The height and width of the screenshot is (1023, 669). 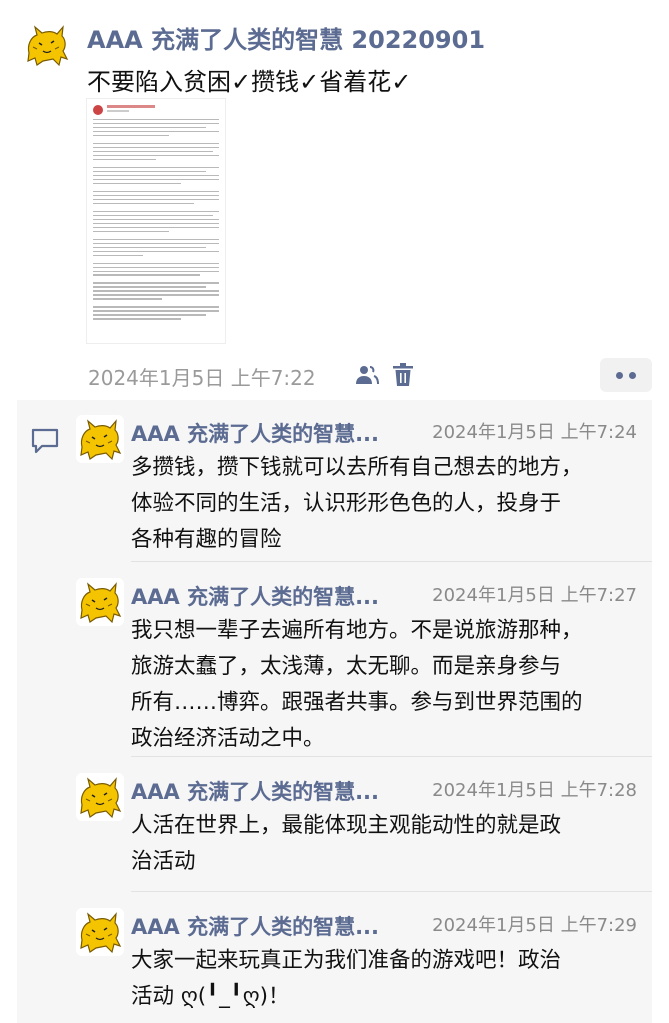 What do you see at coordinates (346, 666) in the screenshot?
I see `comment-text-line: 旅游太蠢了，太浅薄，太无聊。而是亲身参与` at bounding box center [346, 666].